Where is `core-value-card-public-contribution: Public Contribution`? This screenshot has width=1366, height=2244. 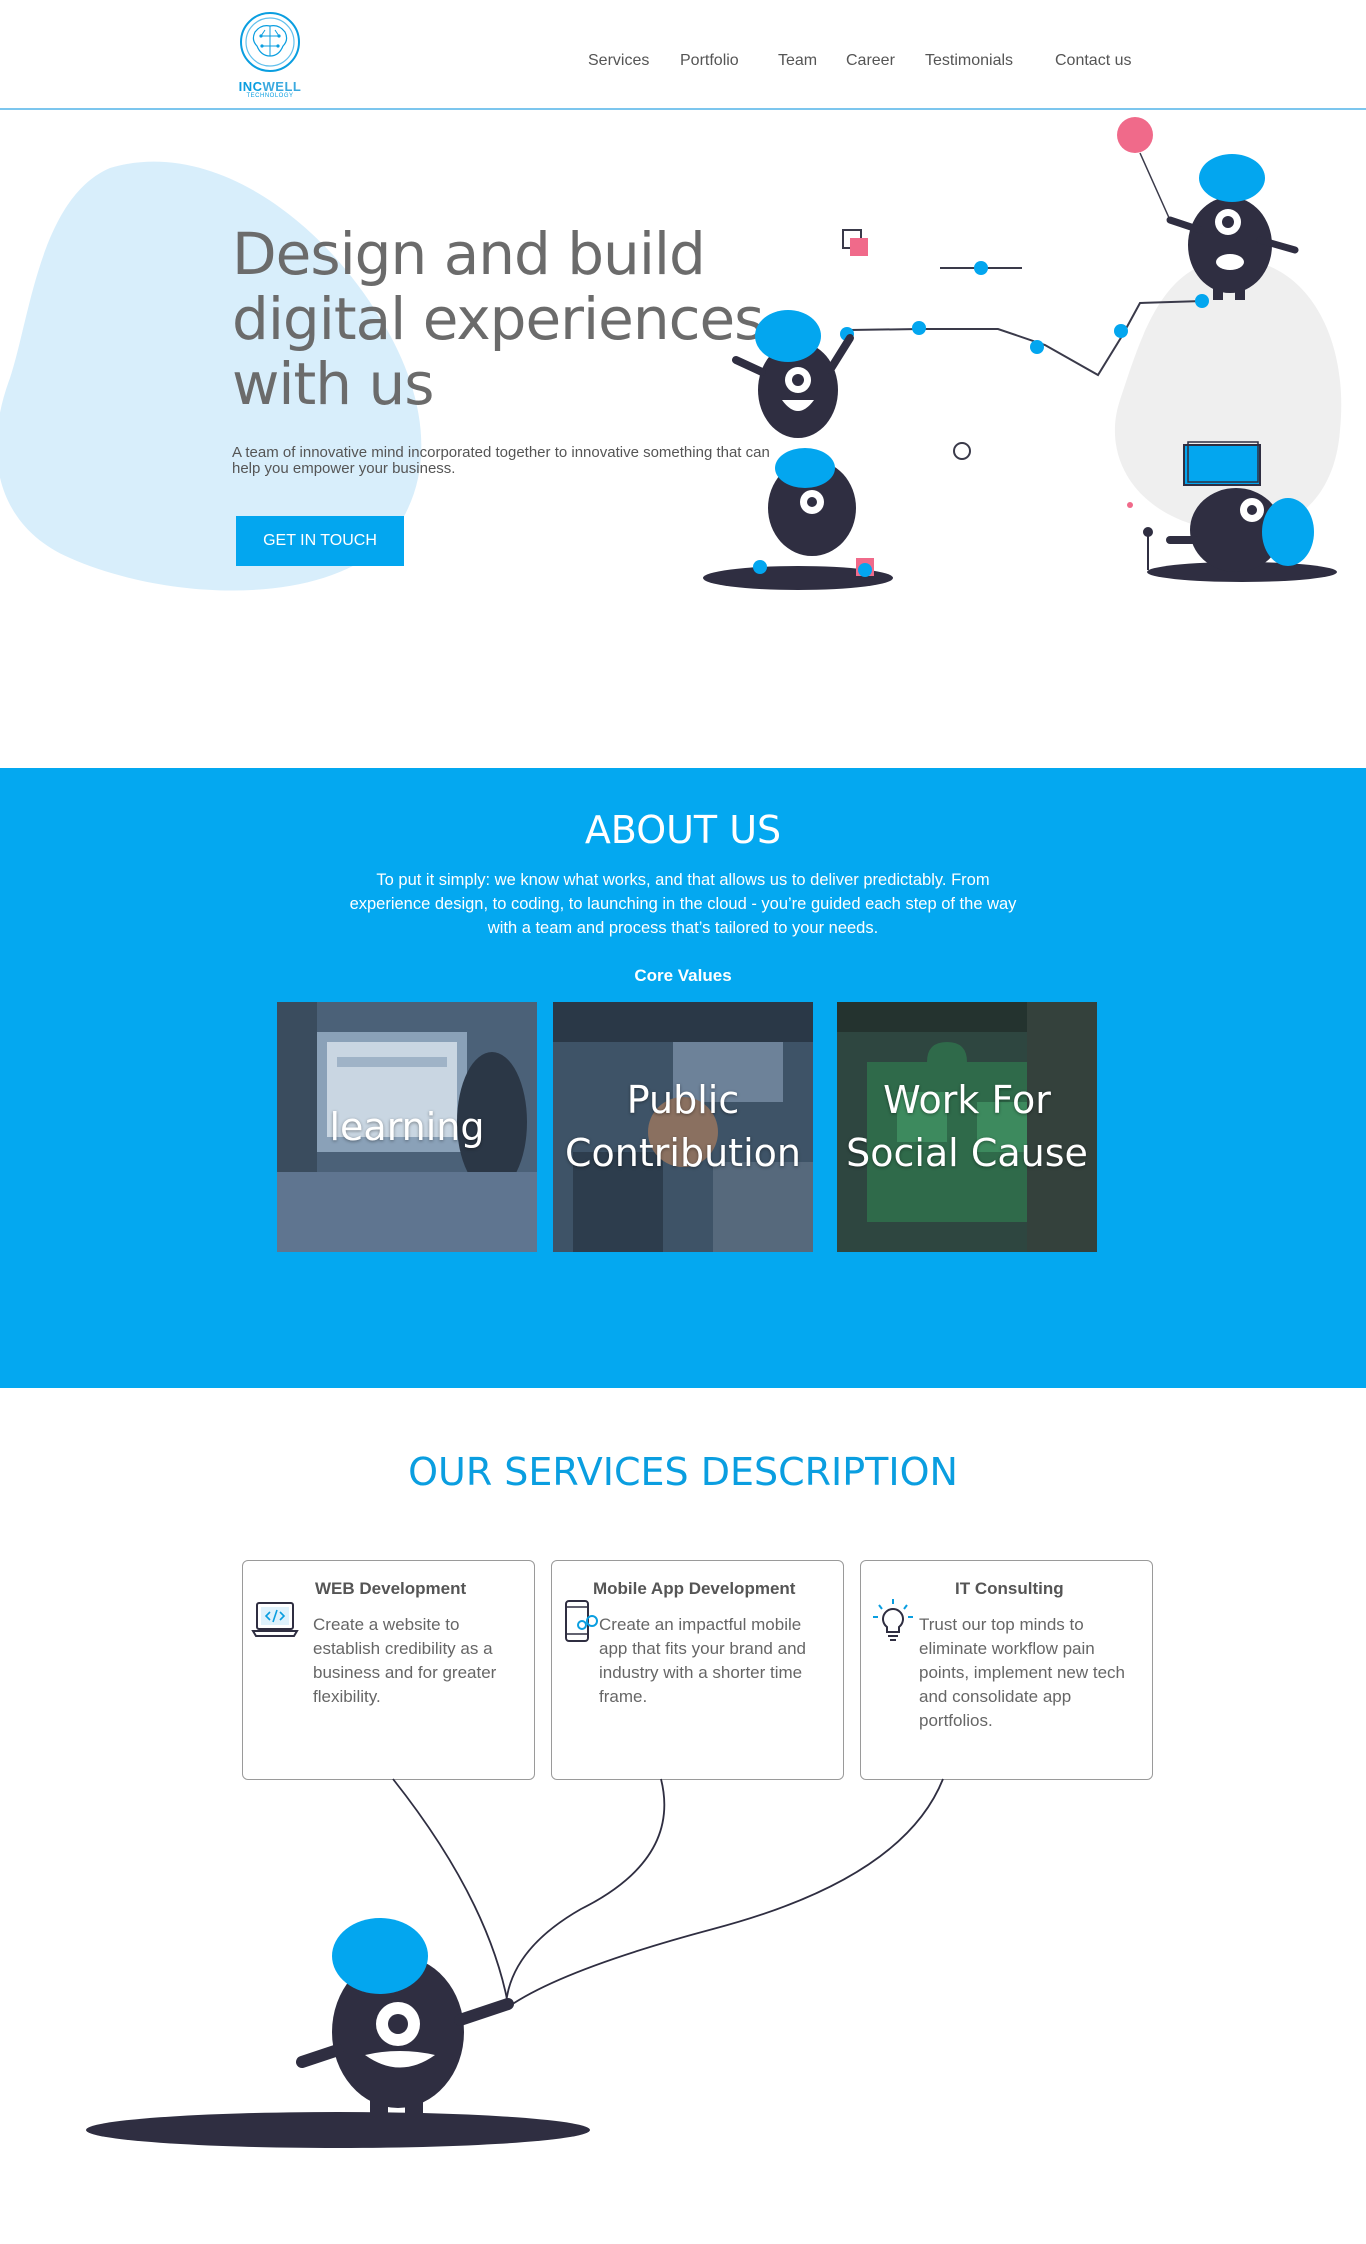 core-value-card-public-contribution: Public Contribution is located at coordinates (683, 1127).